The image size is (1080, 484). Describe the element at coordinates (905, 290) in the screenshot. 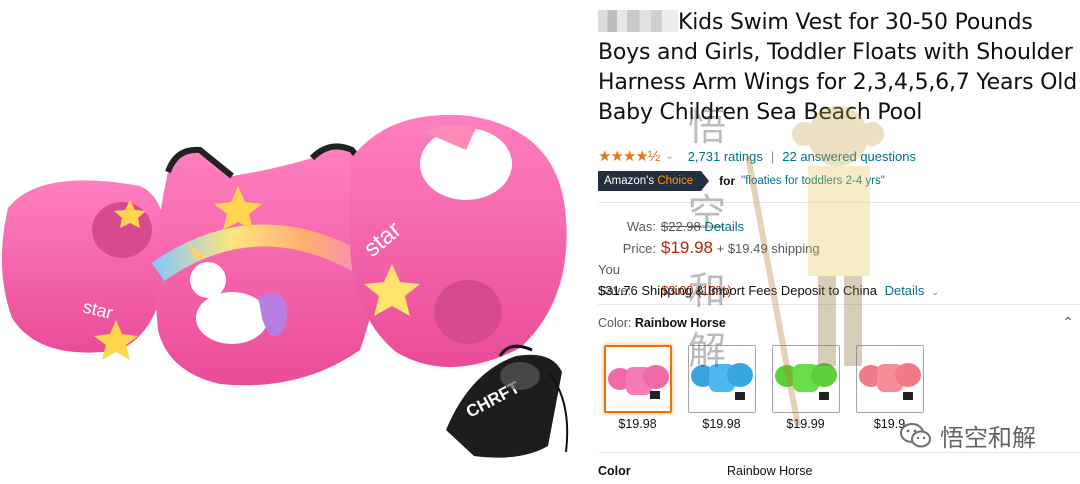

I see `import-details-link: Details` at that location.